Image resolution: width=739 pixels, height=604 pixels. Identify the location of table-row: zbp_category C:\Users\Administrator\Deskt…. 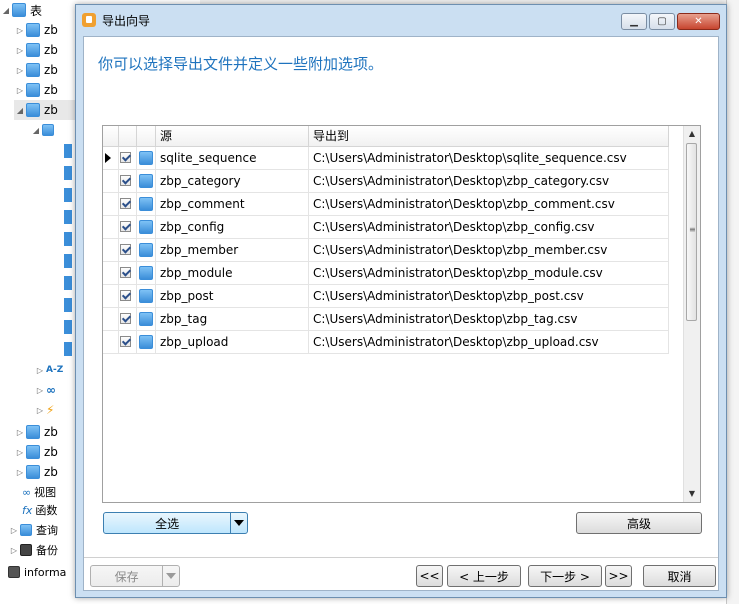
(386, 181).